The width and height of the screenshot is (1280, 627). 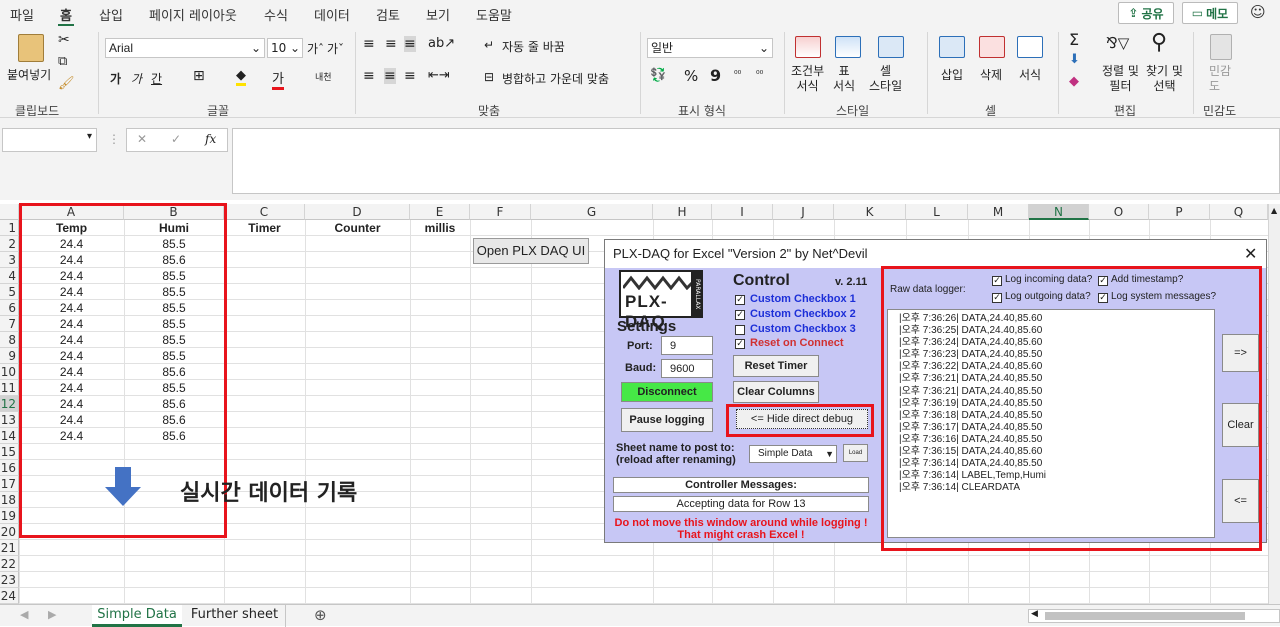 I want to click on horizontal-scrollbar: ◀, so click(x=1154, y=616).